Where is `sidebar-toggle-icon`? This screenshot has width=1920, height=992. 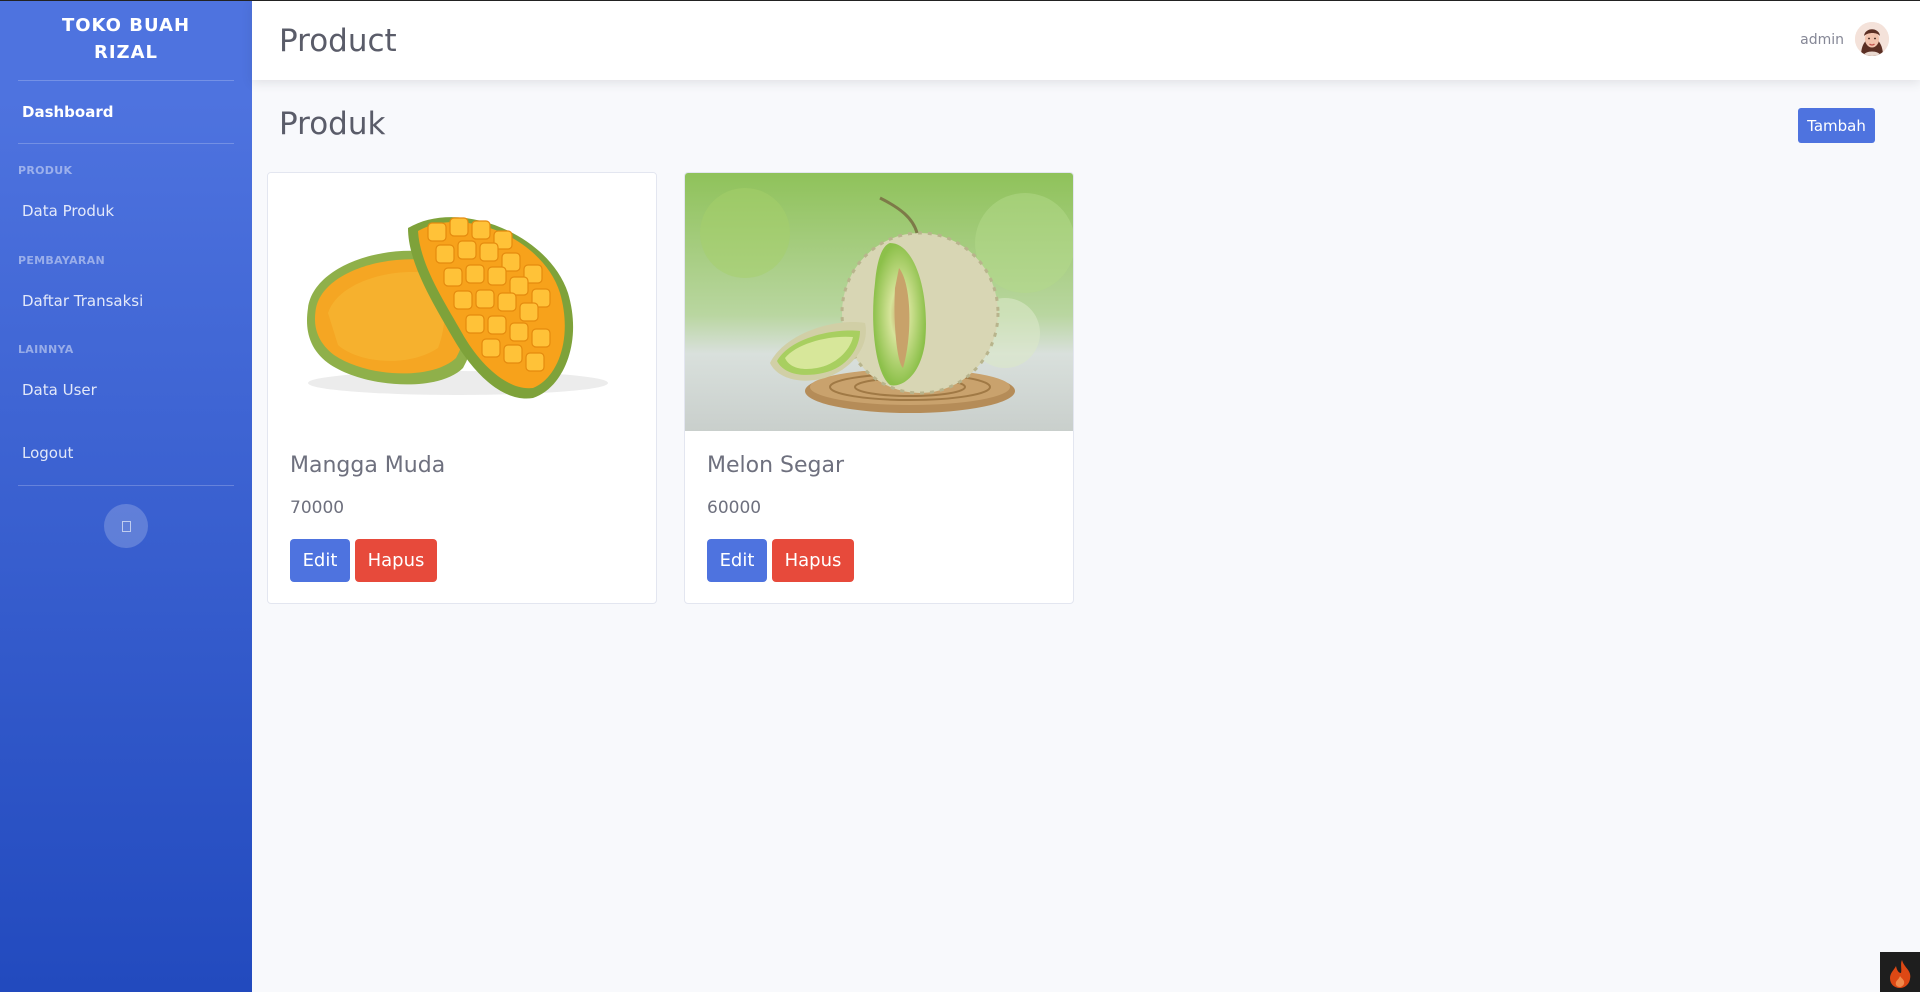
sidebar-toggle-icon is located at coordinates (126, 526).